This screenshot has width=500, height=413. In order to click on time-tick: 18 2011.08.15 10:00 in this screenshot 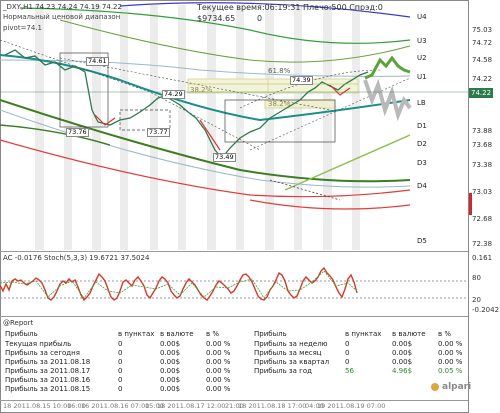, I will do `click(37, 406)`.